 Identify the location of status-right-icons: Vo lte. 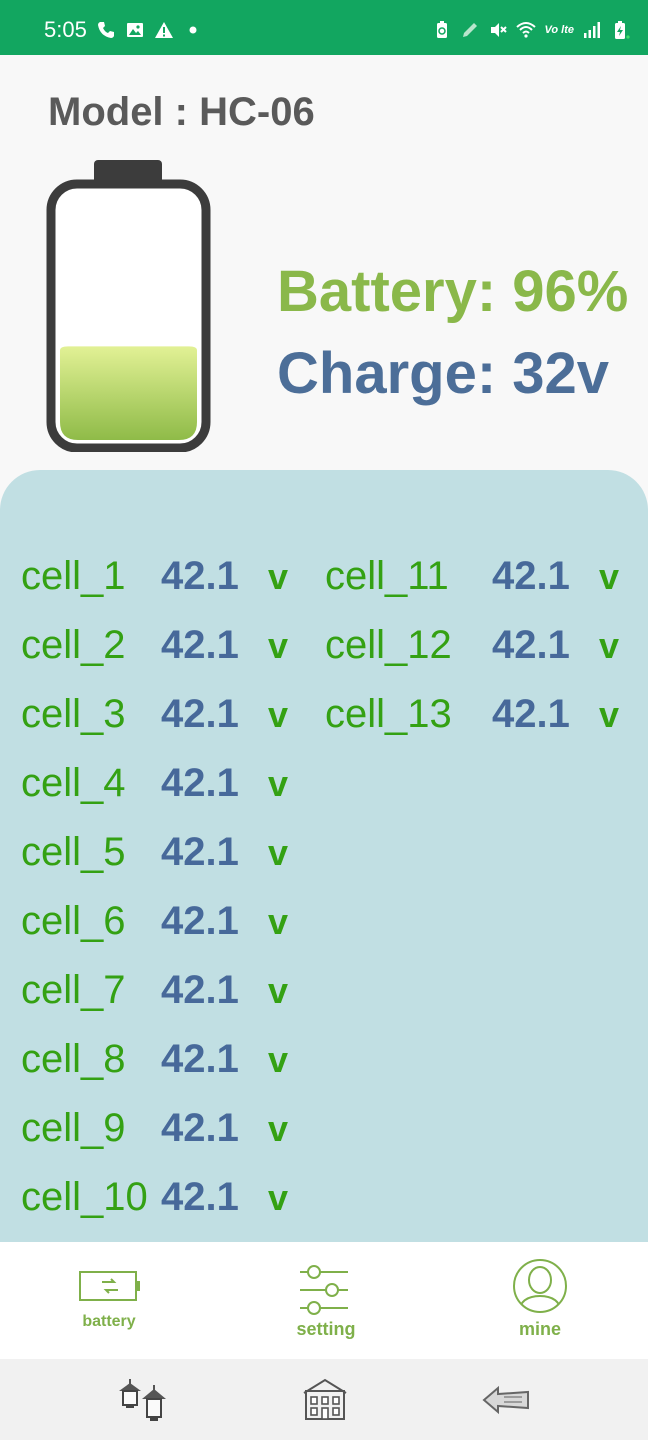
(531, 30).